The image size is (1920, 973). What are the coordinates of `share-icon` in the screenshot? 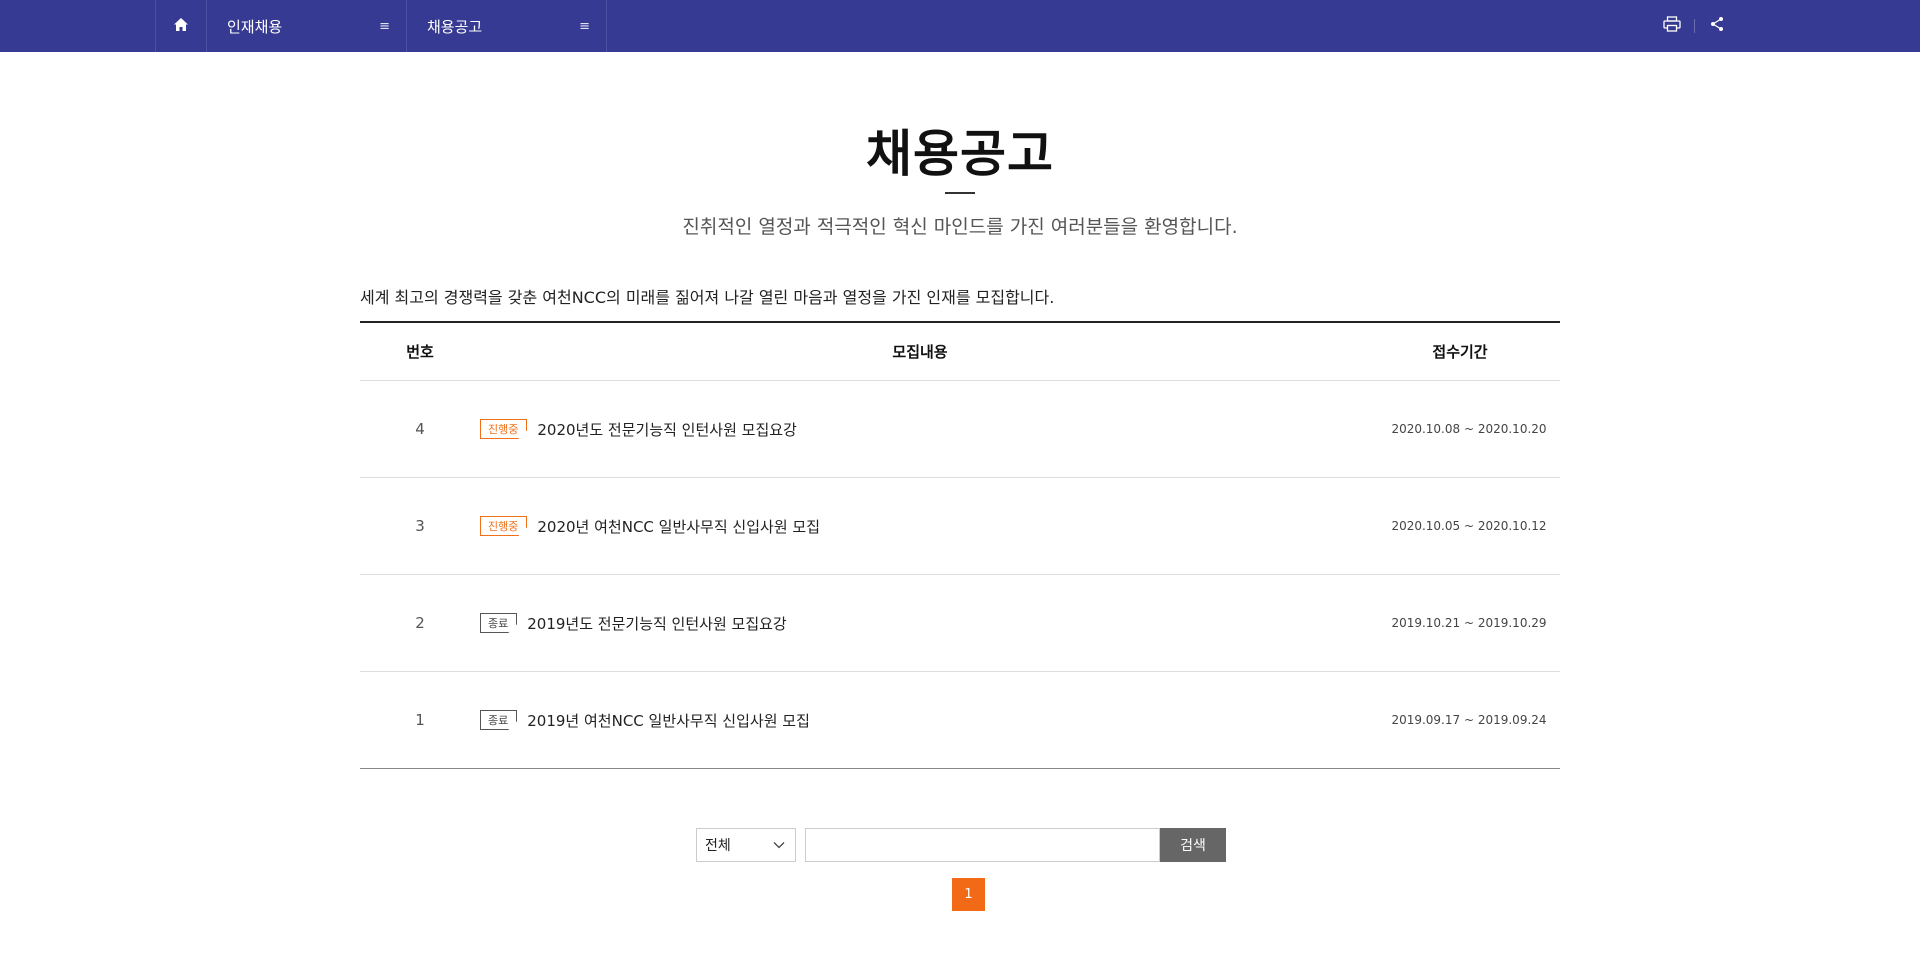 It's located at (1717, 26).